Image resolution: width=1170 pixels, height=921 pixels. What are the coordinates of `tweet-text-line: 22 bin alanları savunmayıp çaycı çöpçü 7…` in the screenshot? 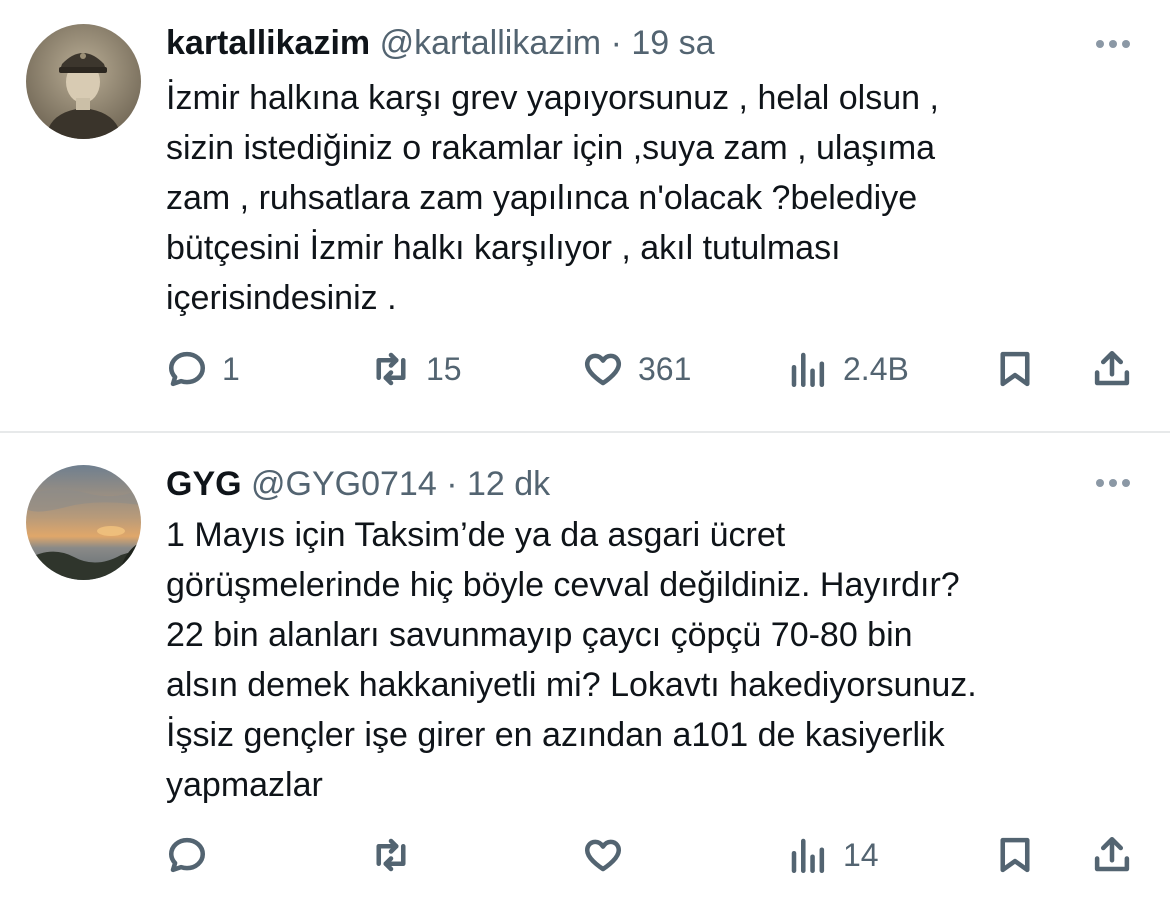 It's located at (539, 635).